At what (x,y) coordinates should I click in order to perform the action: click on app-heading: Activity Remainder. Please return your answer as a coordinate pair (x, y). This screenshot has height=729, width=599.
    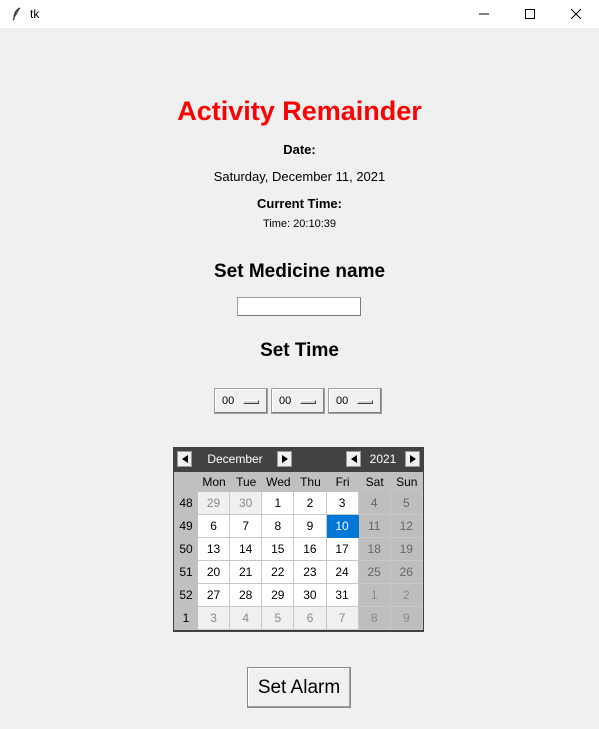
    Looking at the image, I should click on (299, 111).